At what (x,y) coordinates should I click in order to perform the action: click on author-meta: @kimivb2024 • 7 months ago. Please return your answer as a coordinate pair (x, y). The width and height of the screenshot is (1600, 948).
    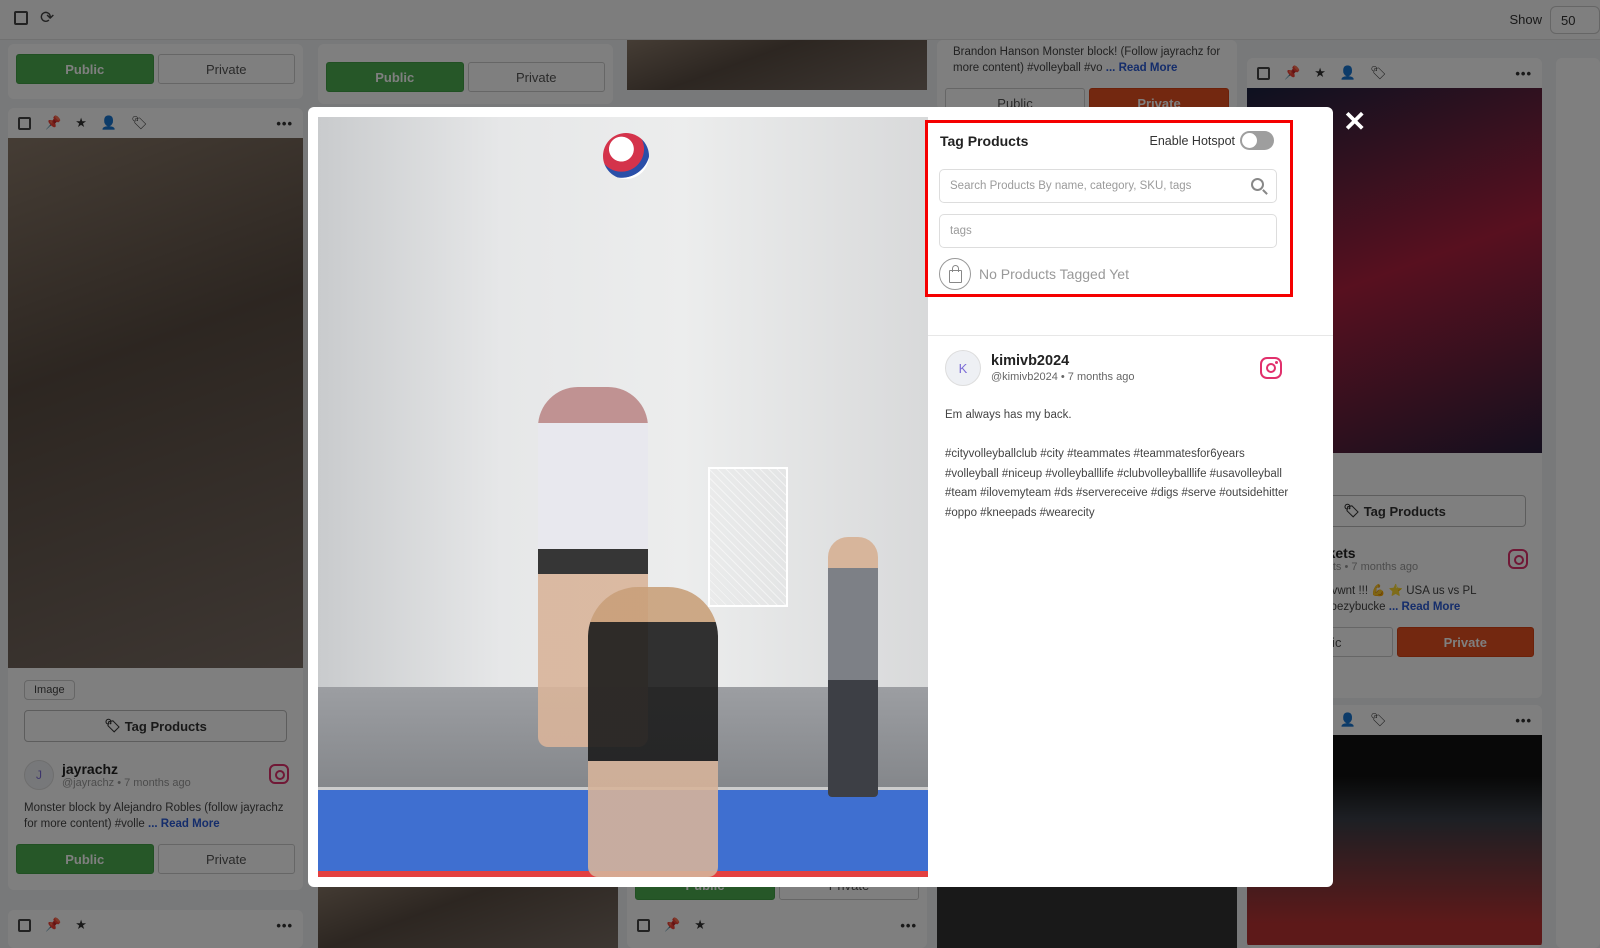
    Looking at the image, I should click on (1063, 377).